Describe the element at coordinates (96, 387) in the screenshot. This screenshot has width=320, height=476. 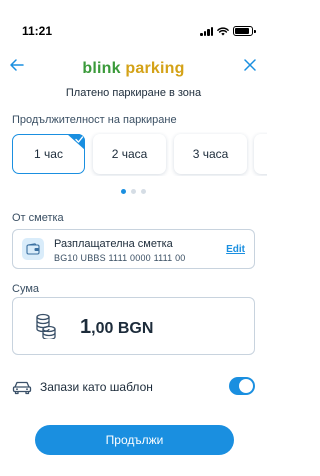
I see `save-template-label: Запази като шаблон` at that location.